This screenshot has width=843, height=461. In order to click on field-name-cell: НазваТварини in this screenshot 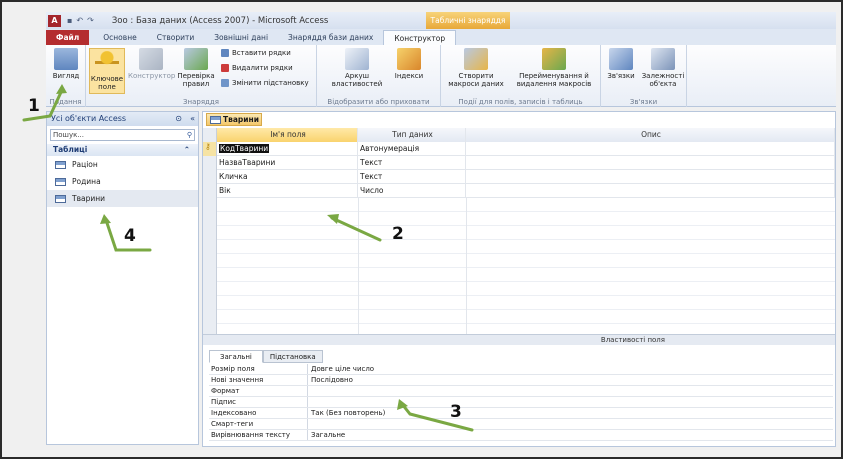, I will do `click(287, 163)`.